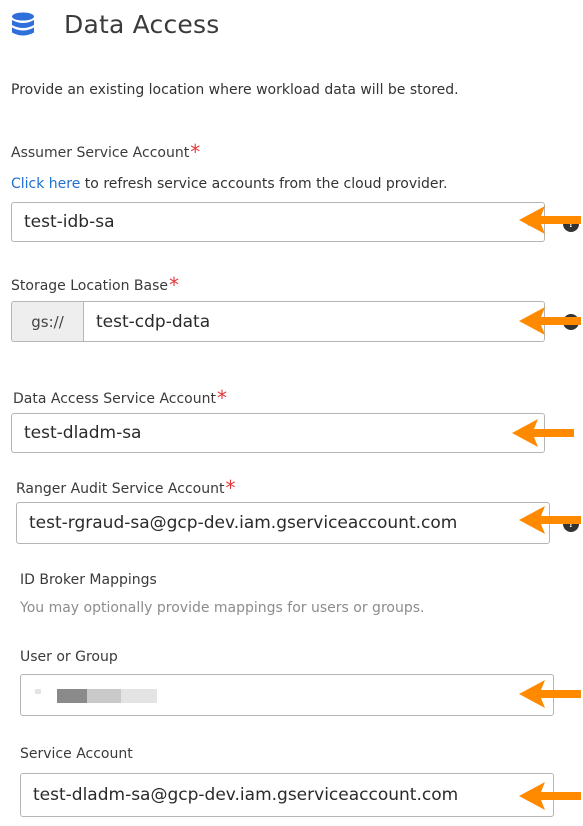 The height and width of the screenshot is (826, 583). I want to click on data-access-label: Data Access Service Account*, so click(120, 397).